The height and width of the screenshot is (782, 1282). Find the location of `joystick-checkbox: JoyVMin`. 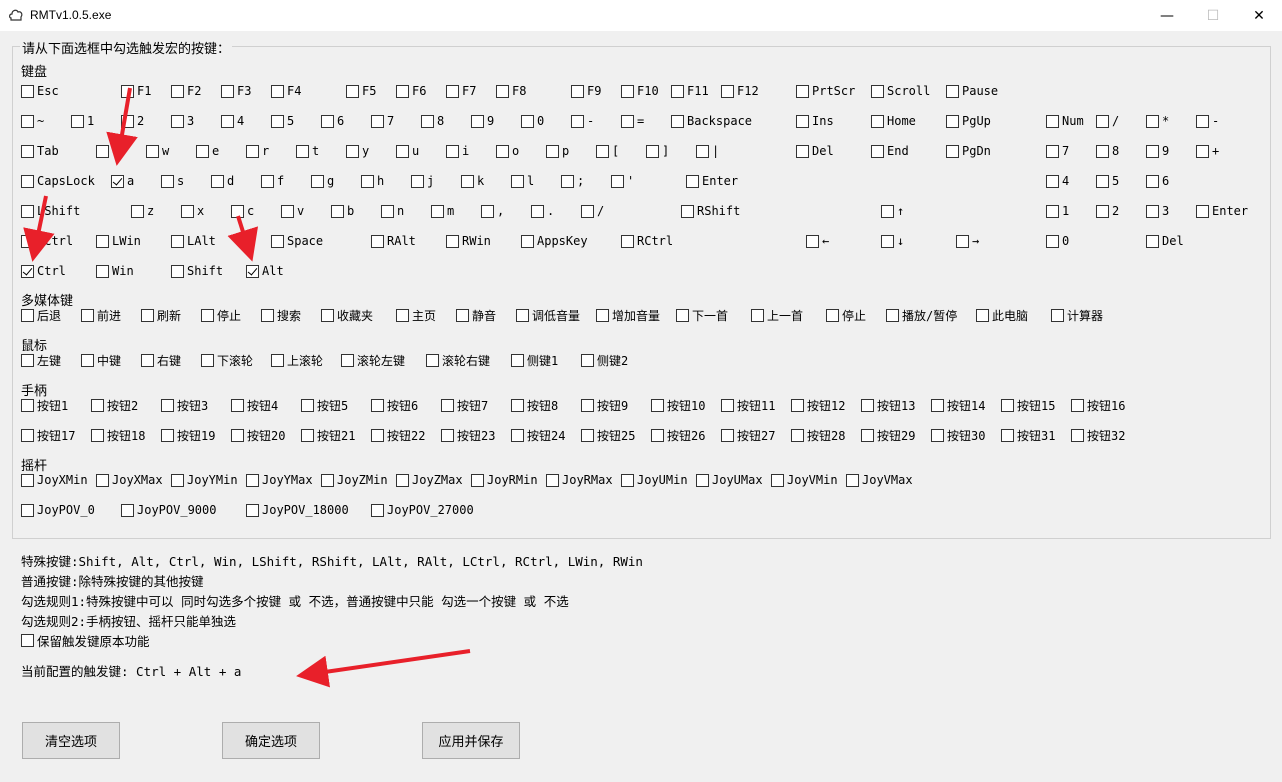

joystick-checkbox: JoyVMin is located at coordinates (804, 480).